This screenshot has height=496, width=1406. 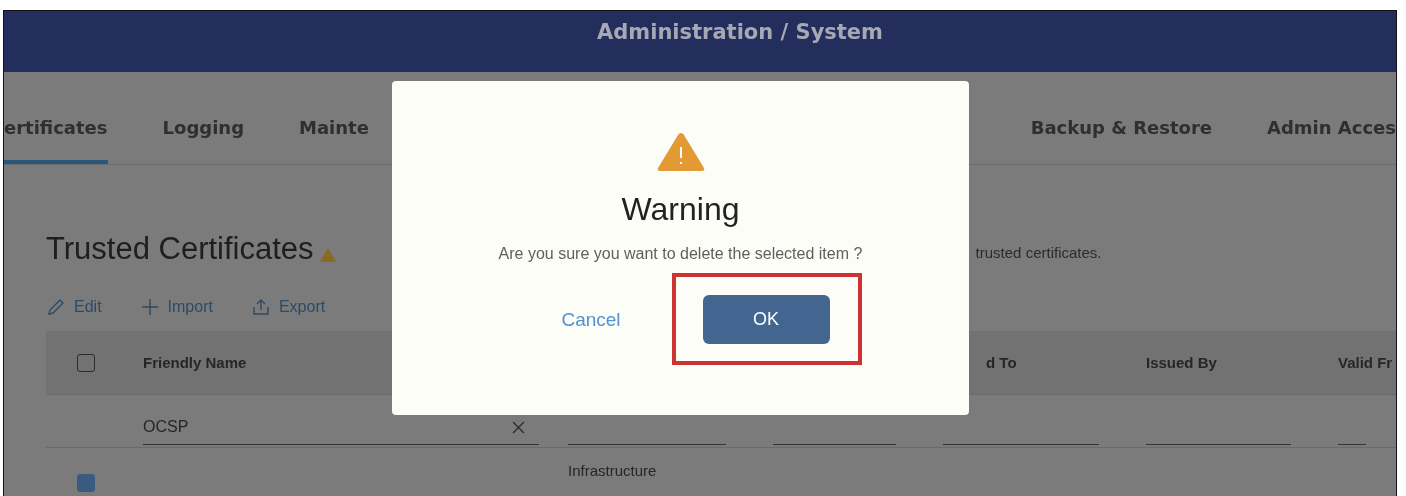 What do you see at coordinates (86, 483) in the screenshot?
I see `row-checkbox` at bounding box center [86, 483].